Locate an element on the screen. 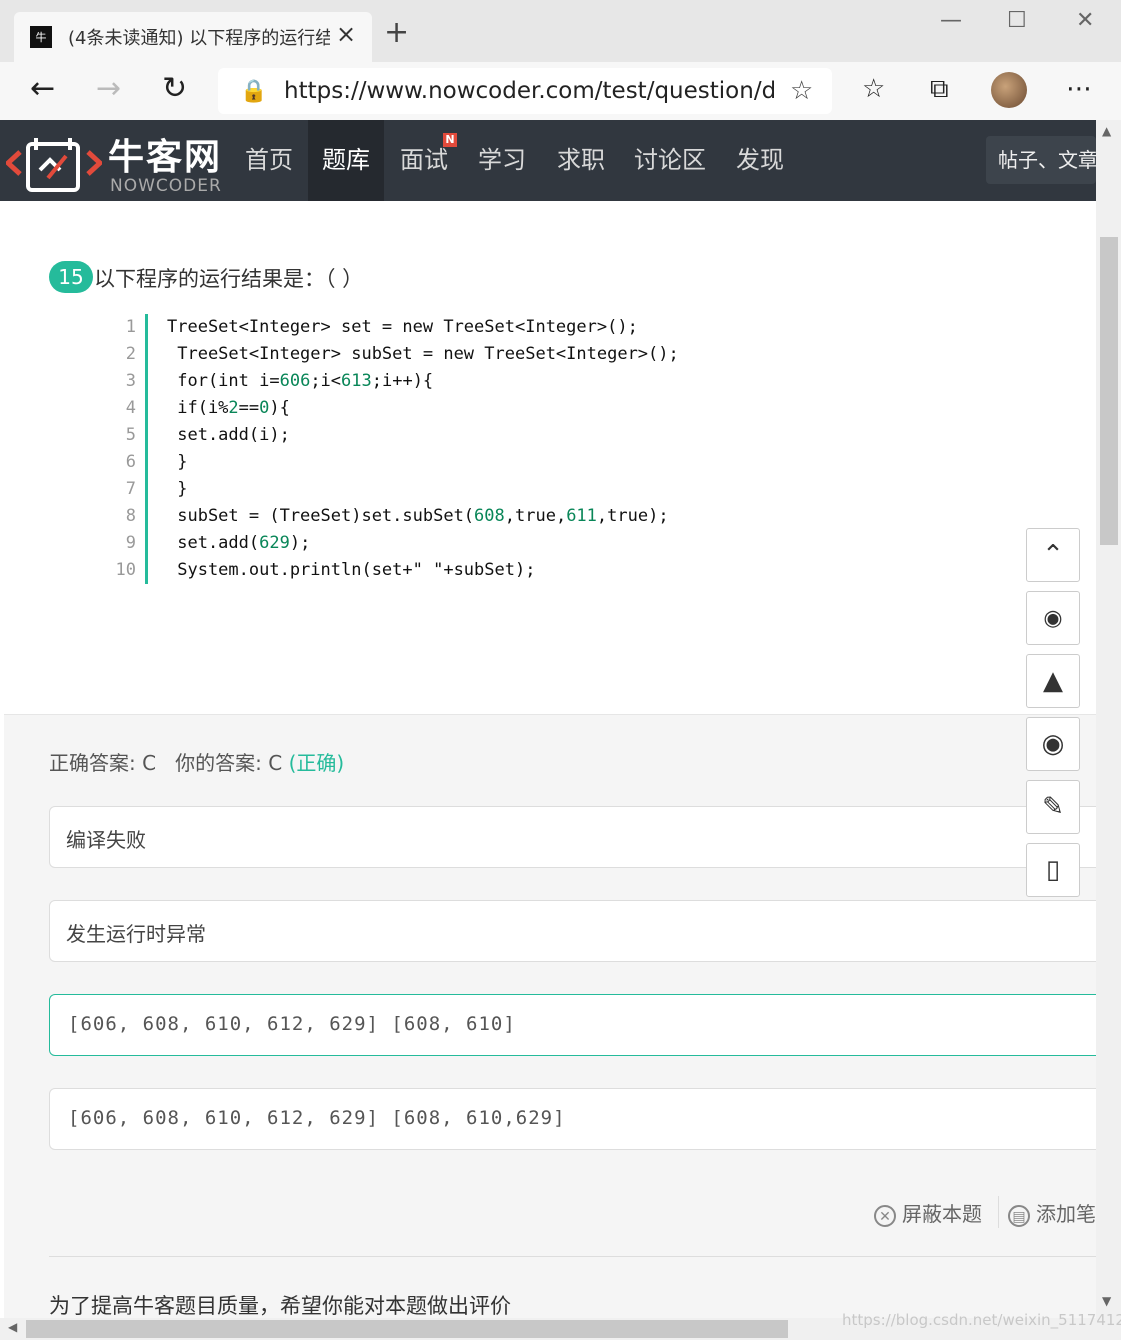  weibo-icon: ◉ is located at coordinates (1053, 618).